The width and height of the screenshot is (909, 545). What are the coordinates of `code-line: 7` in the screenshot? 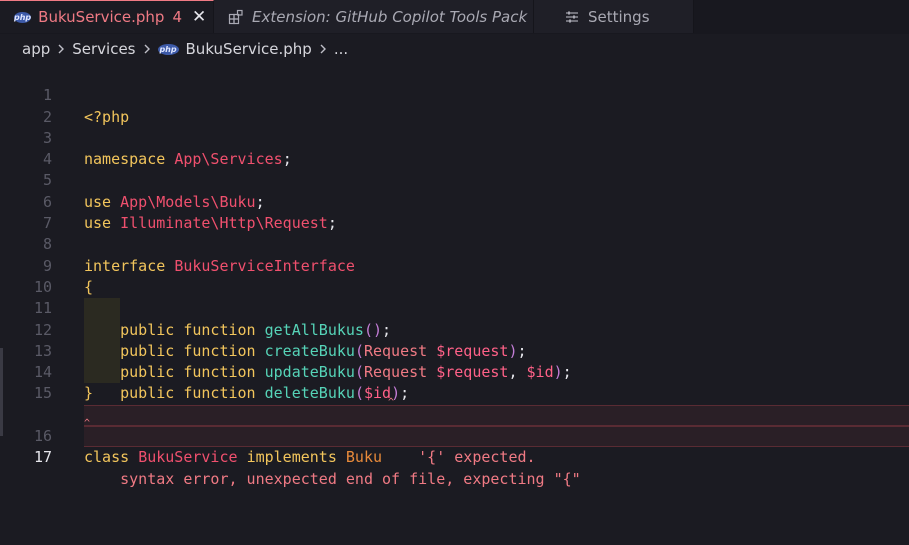 It's located at (454, 212).